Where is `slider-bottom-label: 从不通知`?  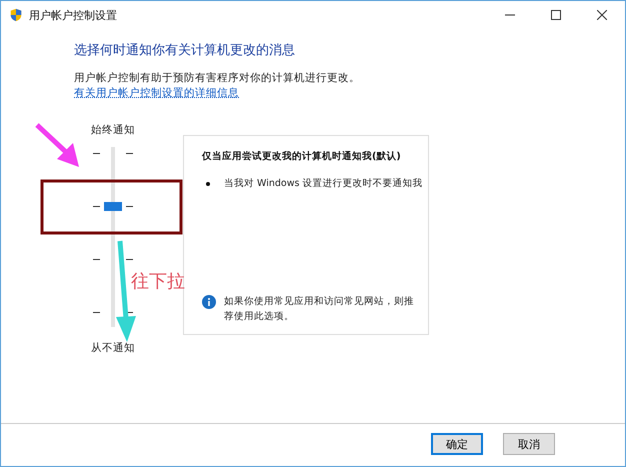
slider-bottom-label: 从不通知 is located at coordinates (113, 348).